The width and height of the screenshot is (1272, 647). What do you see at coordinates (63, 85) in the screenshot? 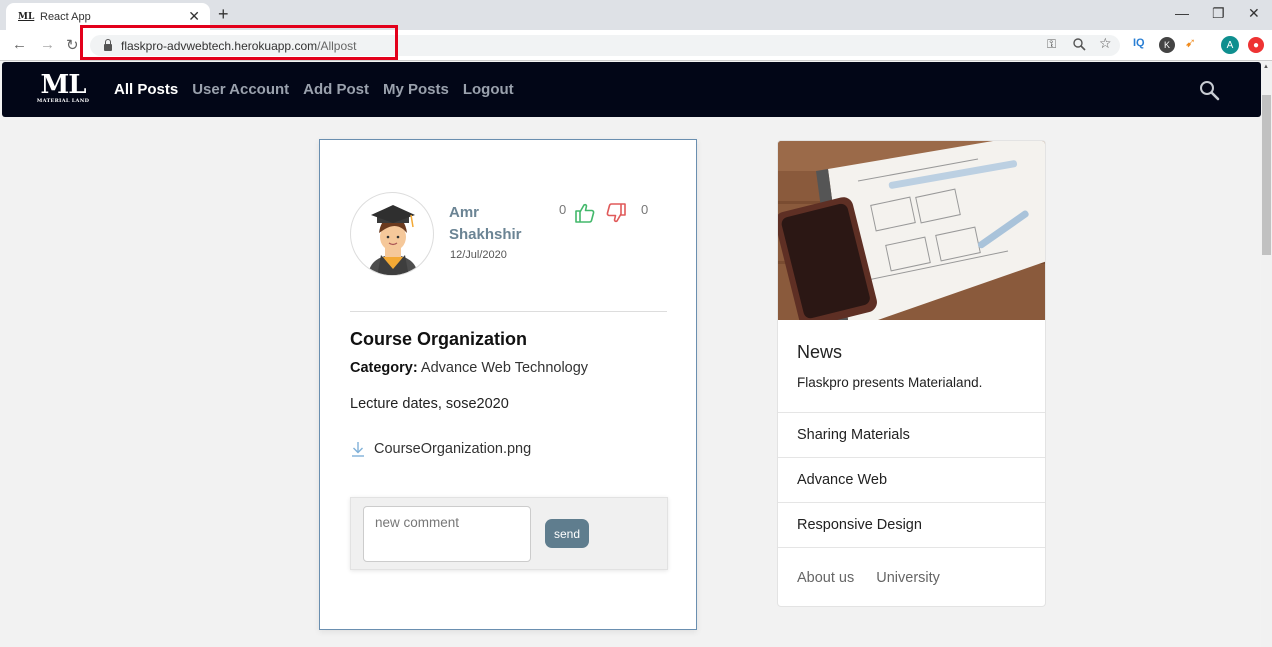
I see `logo-text: ML` at bounding box center [63, 85].